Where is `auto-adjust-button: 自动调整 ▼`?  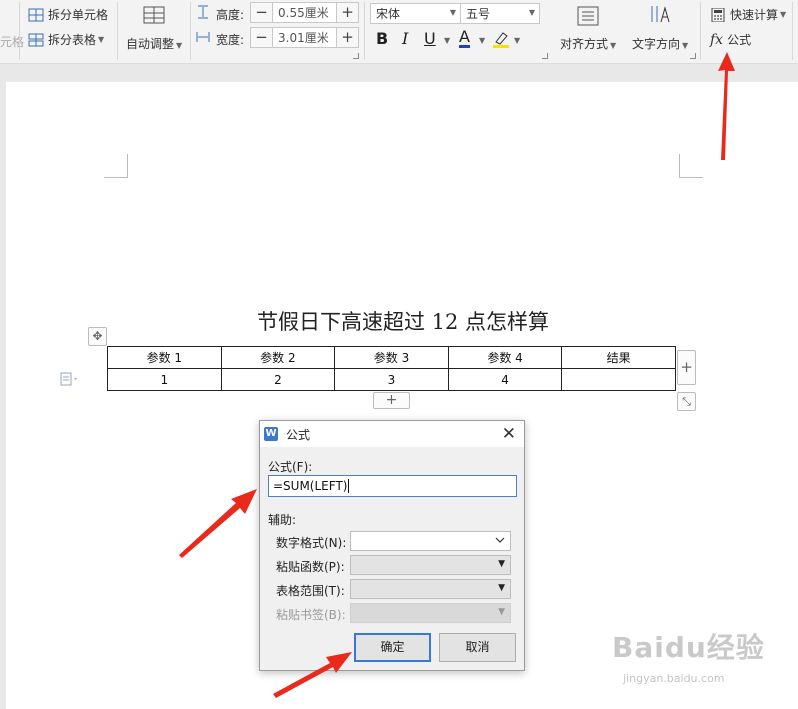 auto-adjust-button: 自动调整 ▼ is located at coordinates (154, 28).